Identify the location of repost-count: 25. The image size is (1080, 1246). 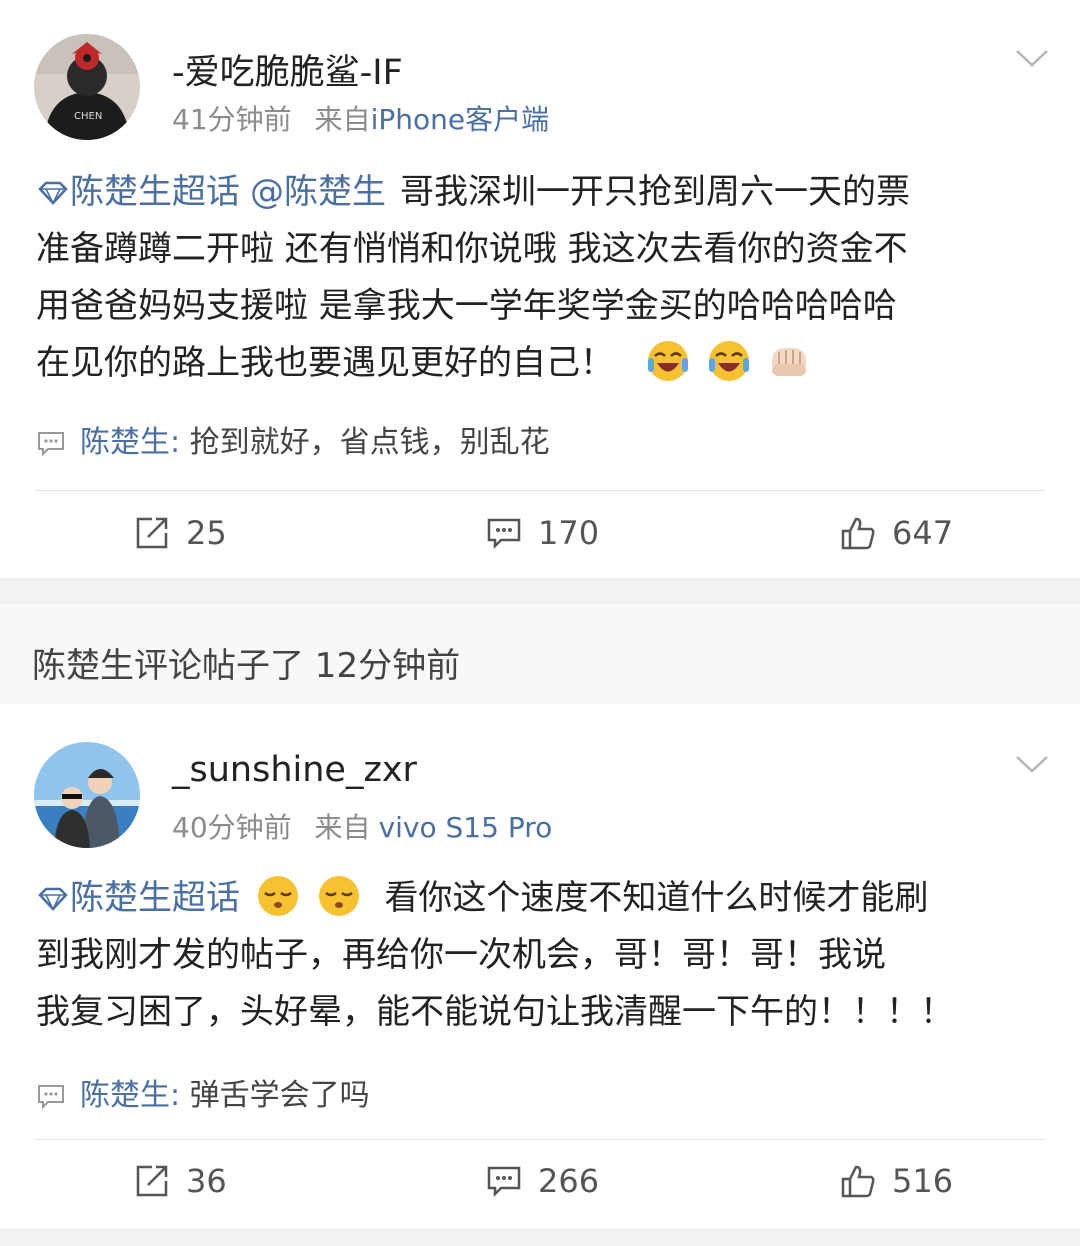
(206, 533).